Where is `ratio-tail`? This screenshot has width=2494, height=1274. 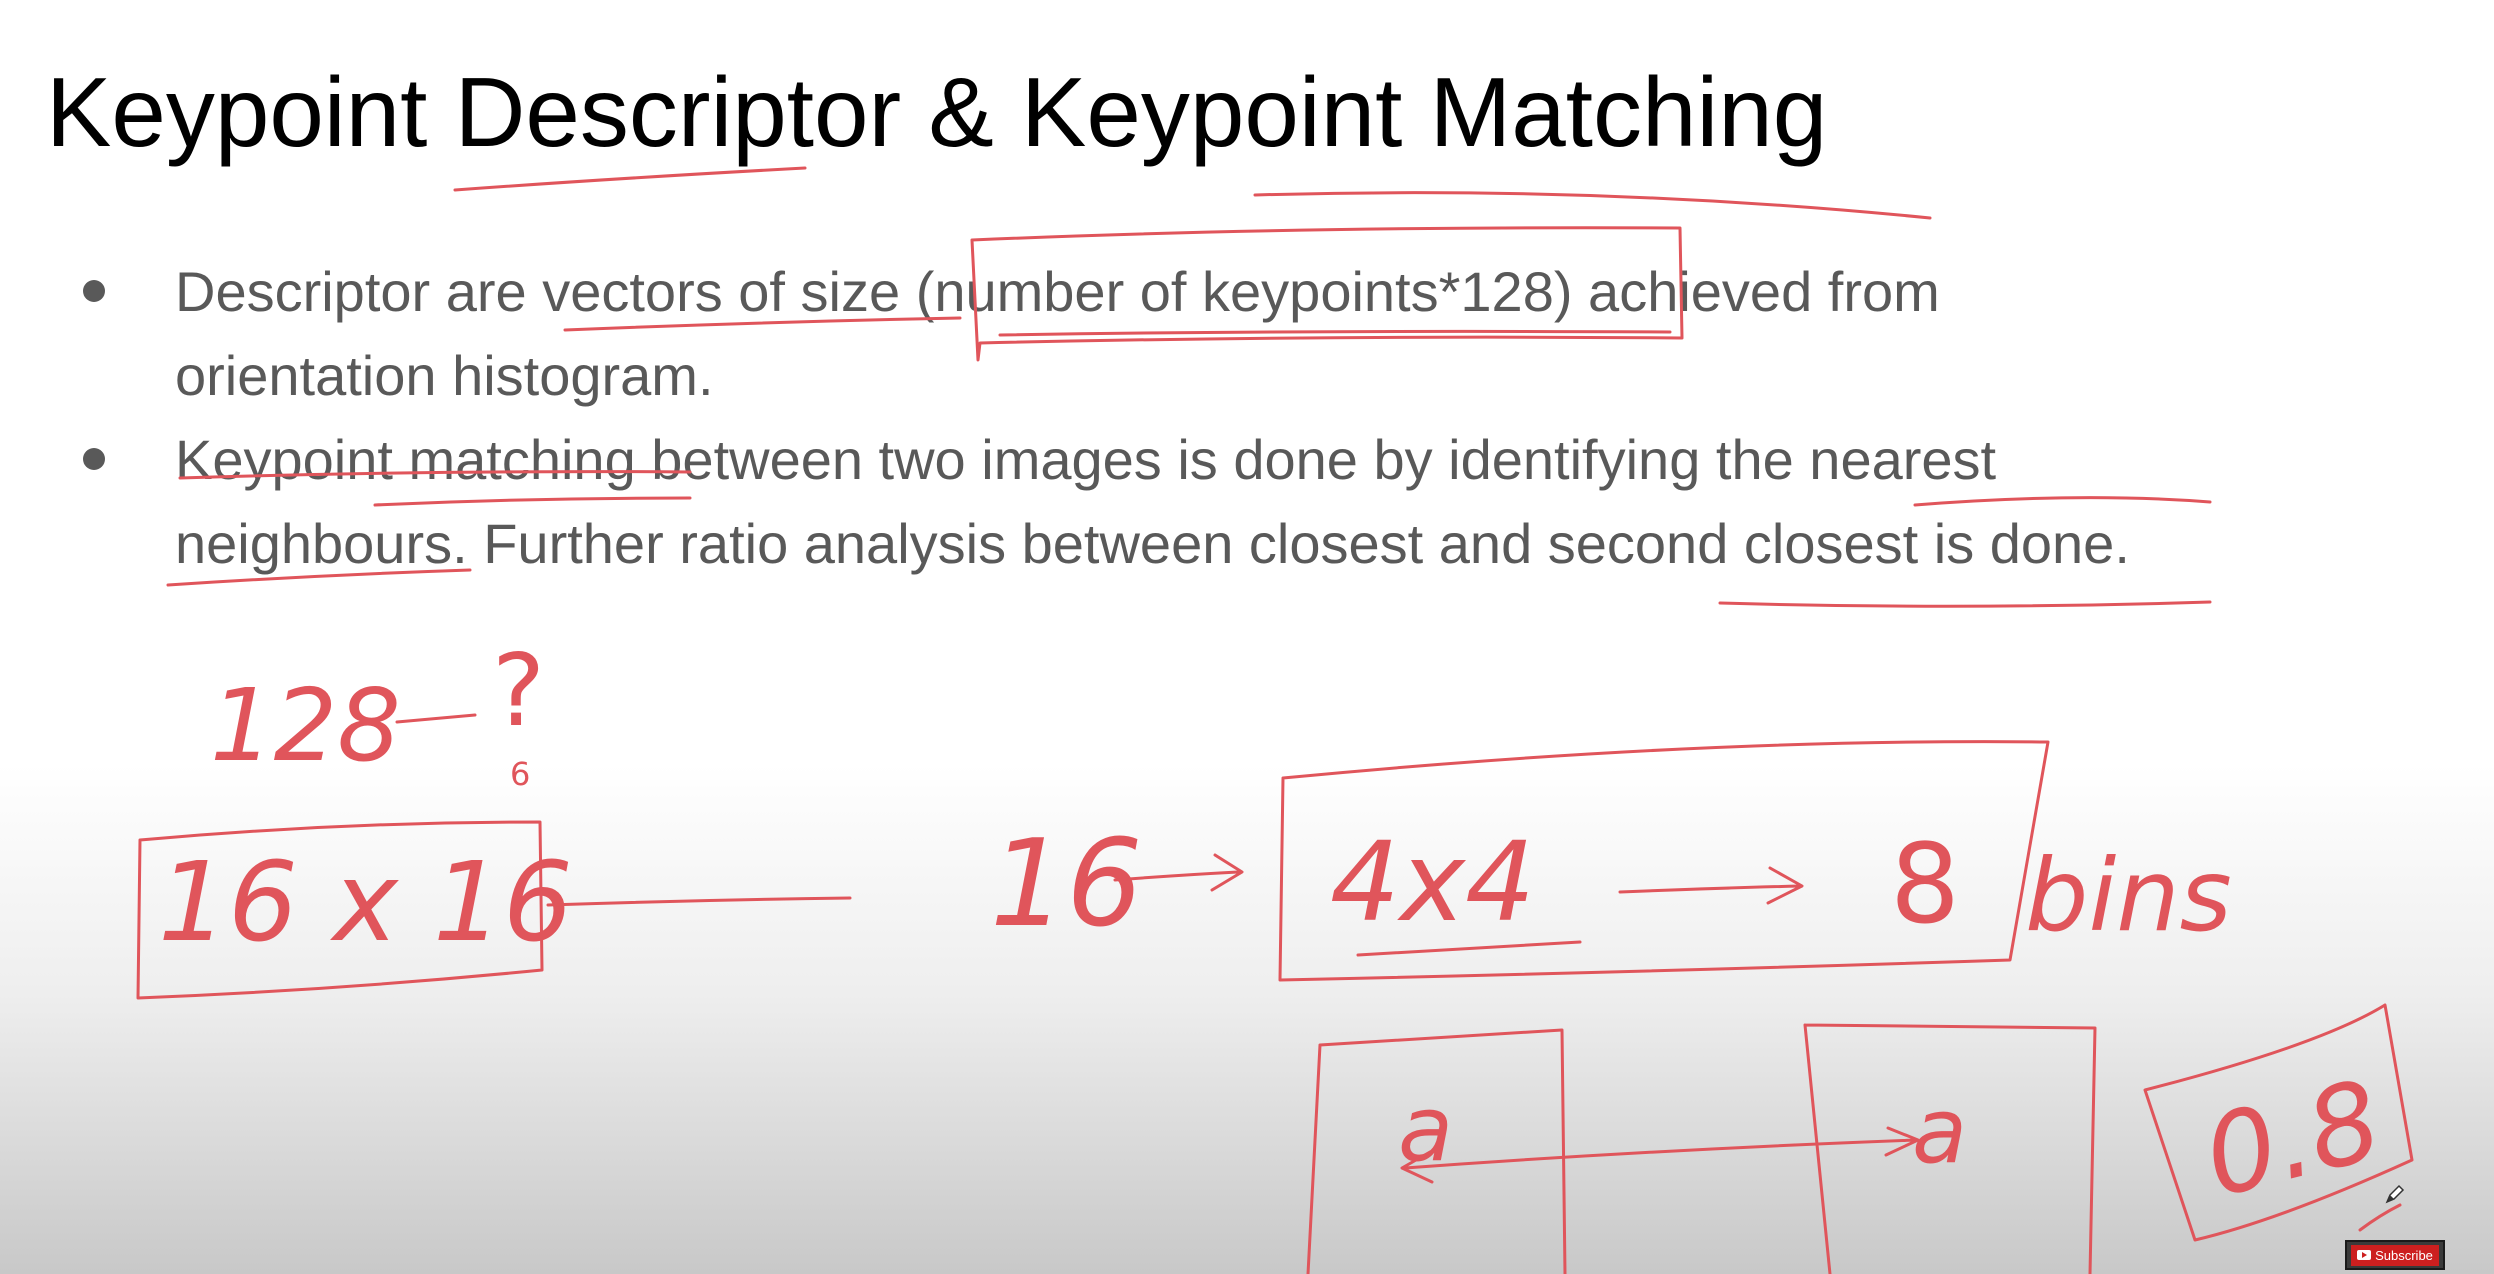 ratio-tail is located at coordinates (2380, 1217).